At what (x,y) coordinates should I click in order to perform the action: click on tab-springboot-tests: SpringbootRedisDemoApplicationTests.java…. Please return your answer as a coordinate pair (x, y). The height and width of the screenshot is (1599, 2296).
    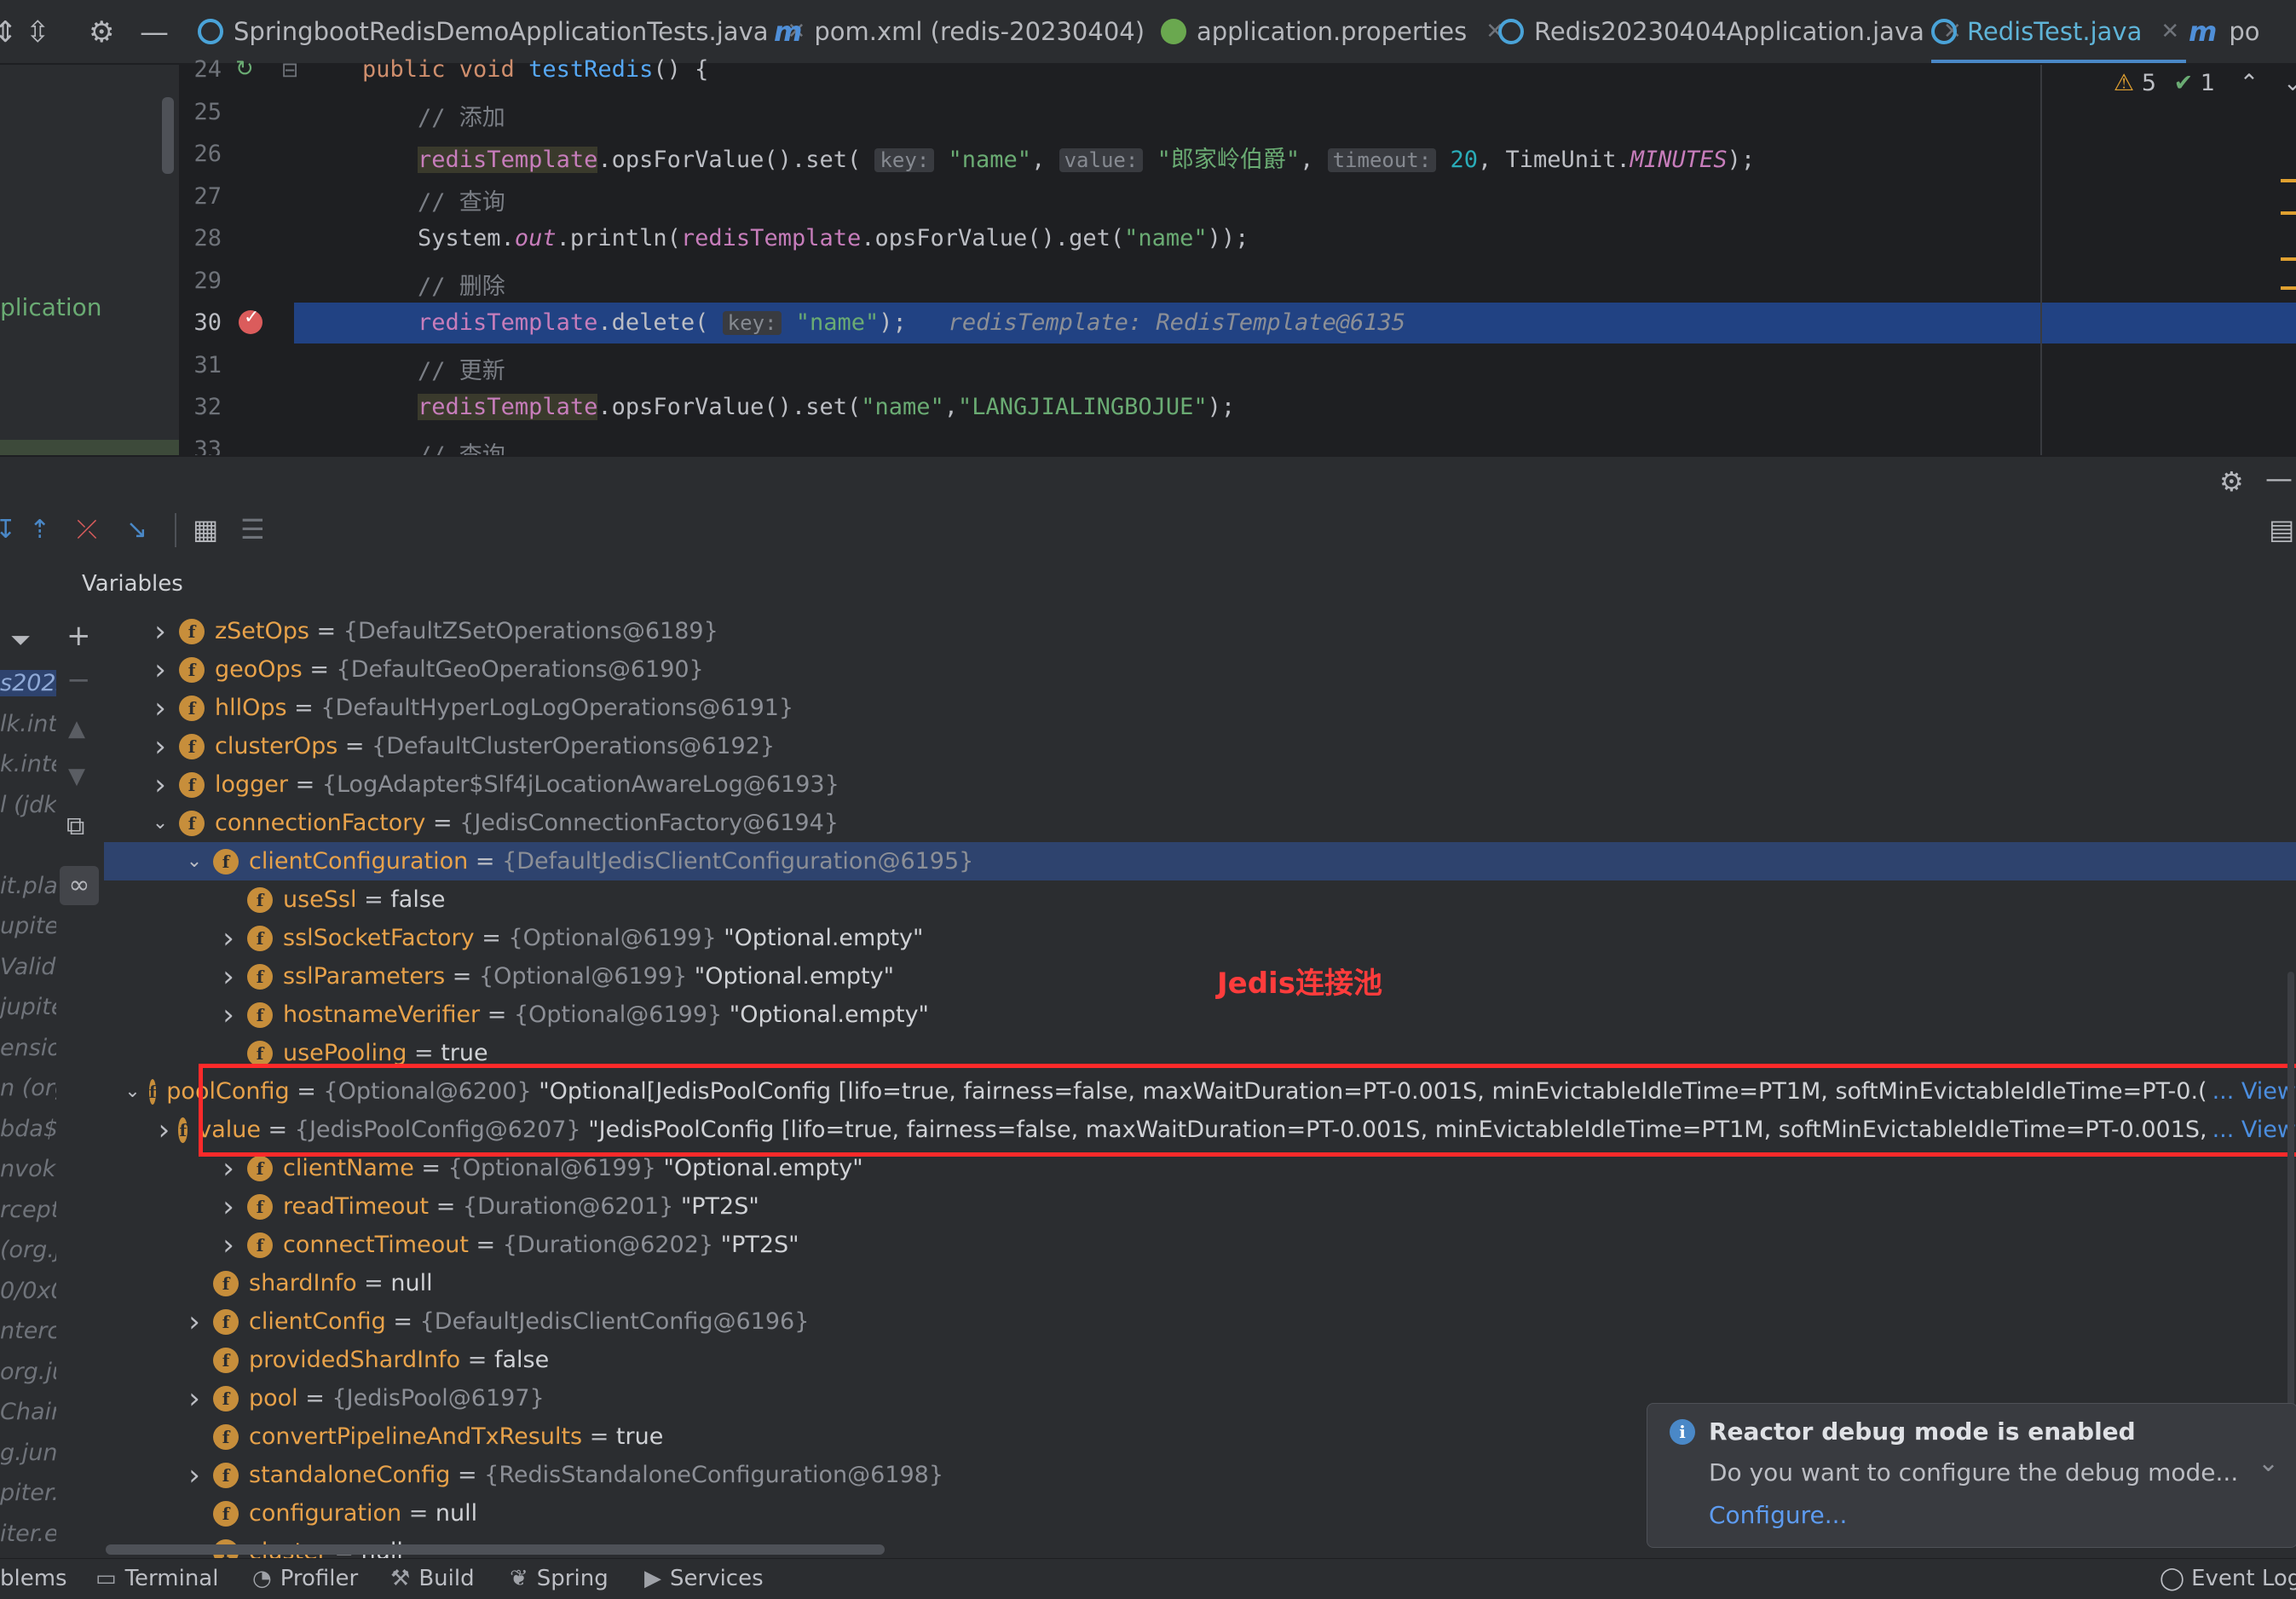
    Looking at the image, I should click on (501, 31).